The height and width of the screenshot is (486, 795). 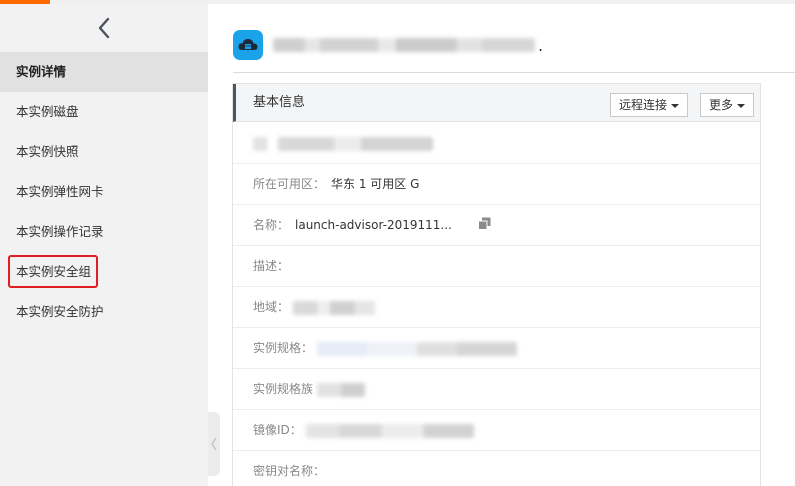 I want to click on copy-icon, so click(x=484, y=226).